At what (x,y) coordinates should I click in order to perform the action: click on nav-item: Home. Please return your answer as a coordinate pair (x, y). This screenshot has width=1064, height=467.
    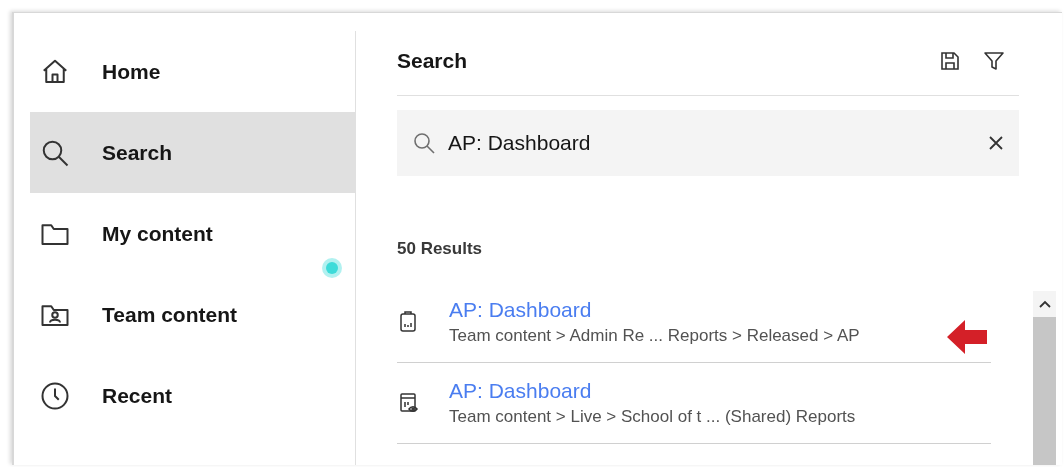
    Looking at the image, I should click on (192, 71).